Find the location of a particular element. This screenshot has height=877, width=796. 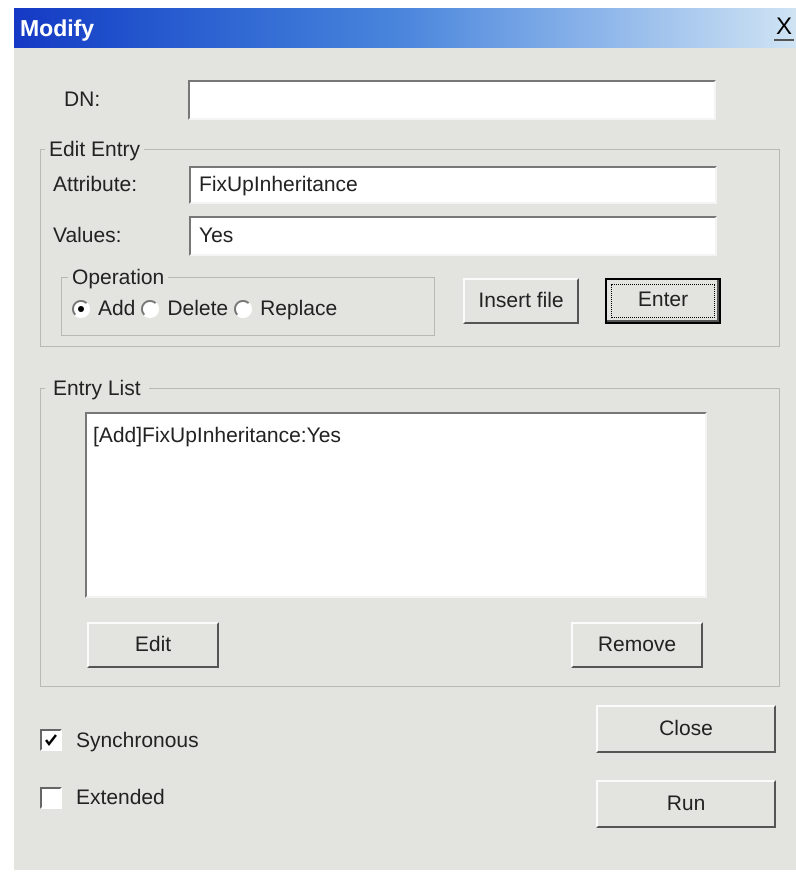

dialog-button: Remove is located at coordinates (637, 645).